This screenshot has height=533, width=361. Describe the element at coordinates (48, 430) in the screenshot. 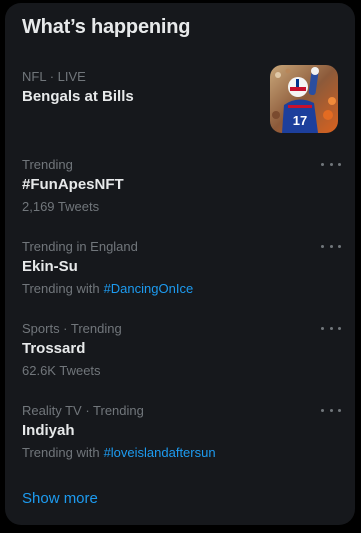

I see `trend-name: Indiyah` at that location.